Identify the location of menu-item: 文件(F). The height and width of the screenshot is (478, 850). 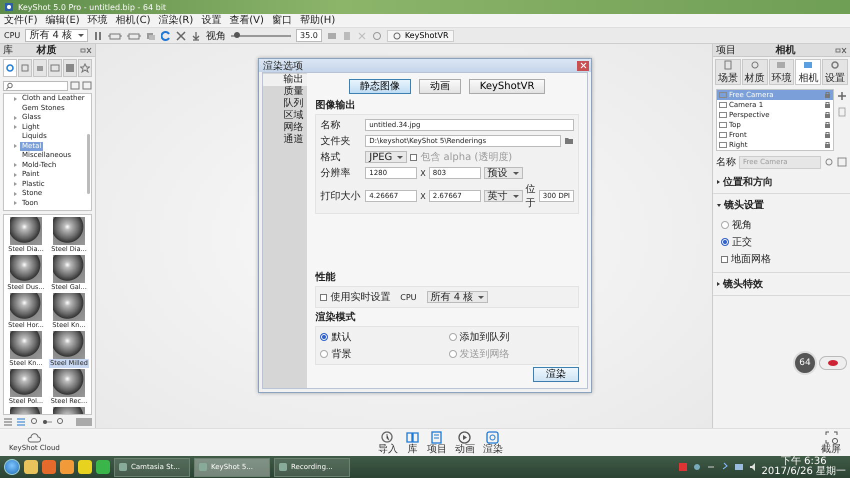
(21, 20).